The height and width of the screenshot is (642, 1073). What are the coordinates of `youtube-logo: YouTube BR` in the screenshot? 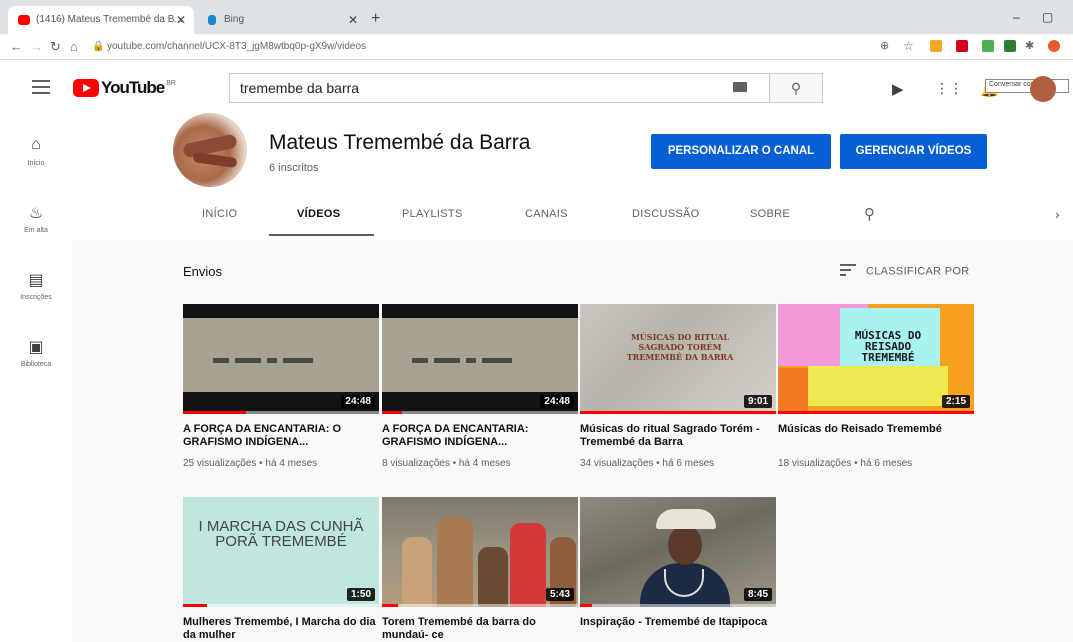 It's located at (124, 88).